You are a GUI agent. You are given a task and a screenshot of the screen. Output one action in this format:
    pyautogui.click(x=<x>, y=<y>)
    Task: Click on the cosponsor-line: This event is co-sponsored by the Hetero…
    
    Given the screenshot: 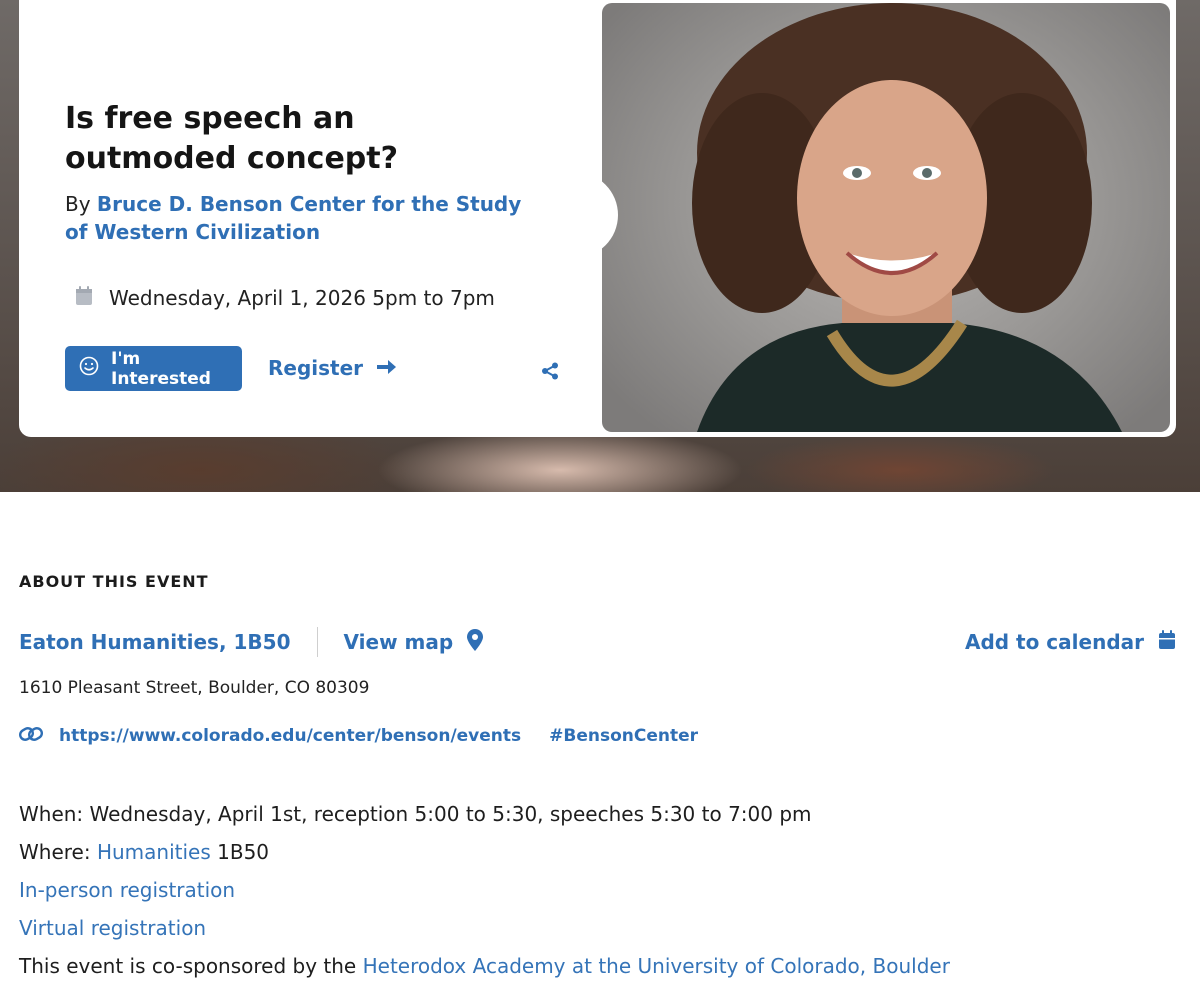 What is the action you would take?
    pyautogui.click(x=599, y=968)
    